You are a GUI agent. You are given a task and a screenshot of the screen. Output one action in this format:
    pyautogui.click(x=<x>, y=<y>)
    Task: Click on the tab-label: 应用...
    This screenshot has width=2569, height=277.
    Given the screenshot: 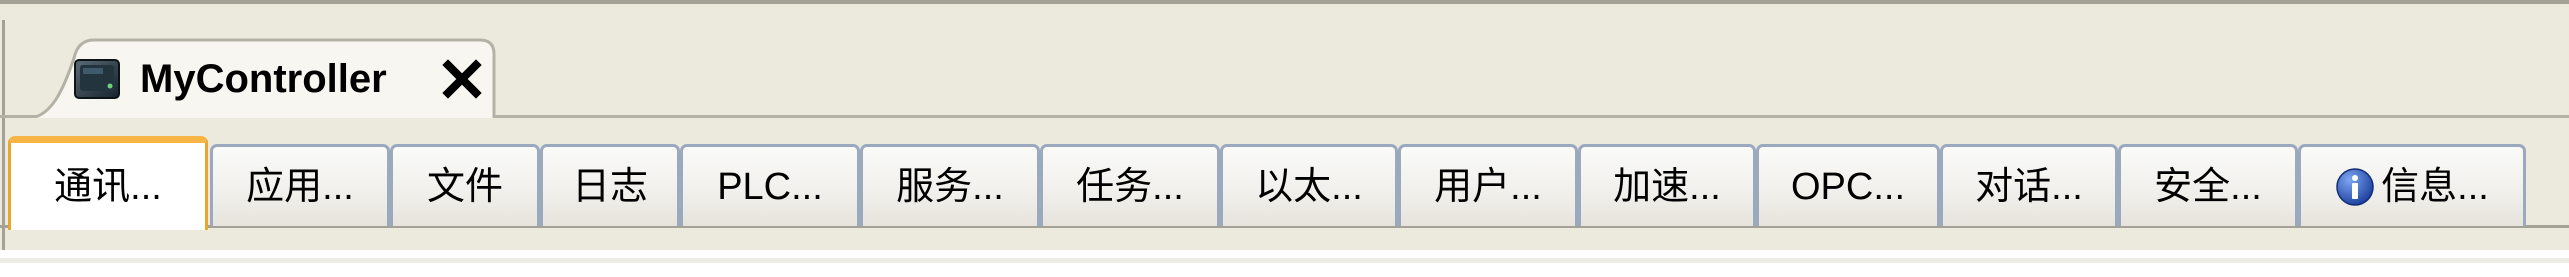 What is the action you would take?
    pyautogui.click(x=300, y=186)
    